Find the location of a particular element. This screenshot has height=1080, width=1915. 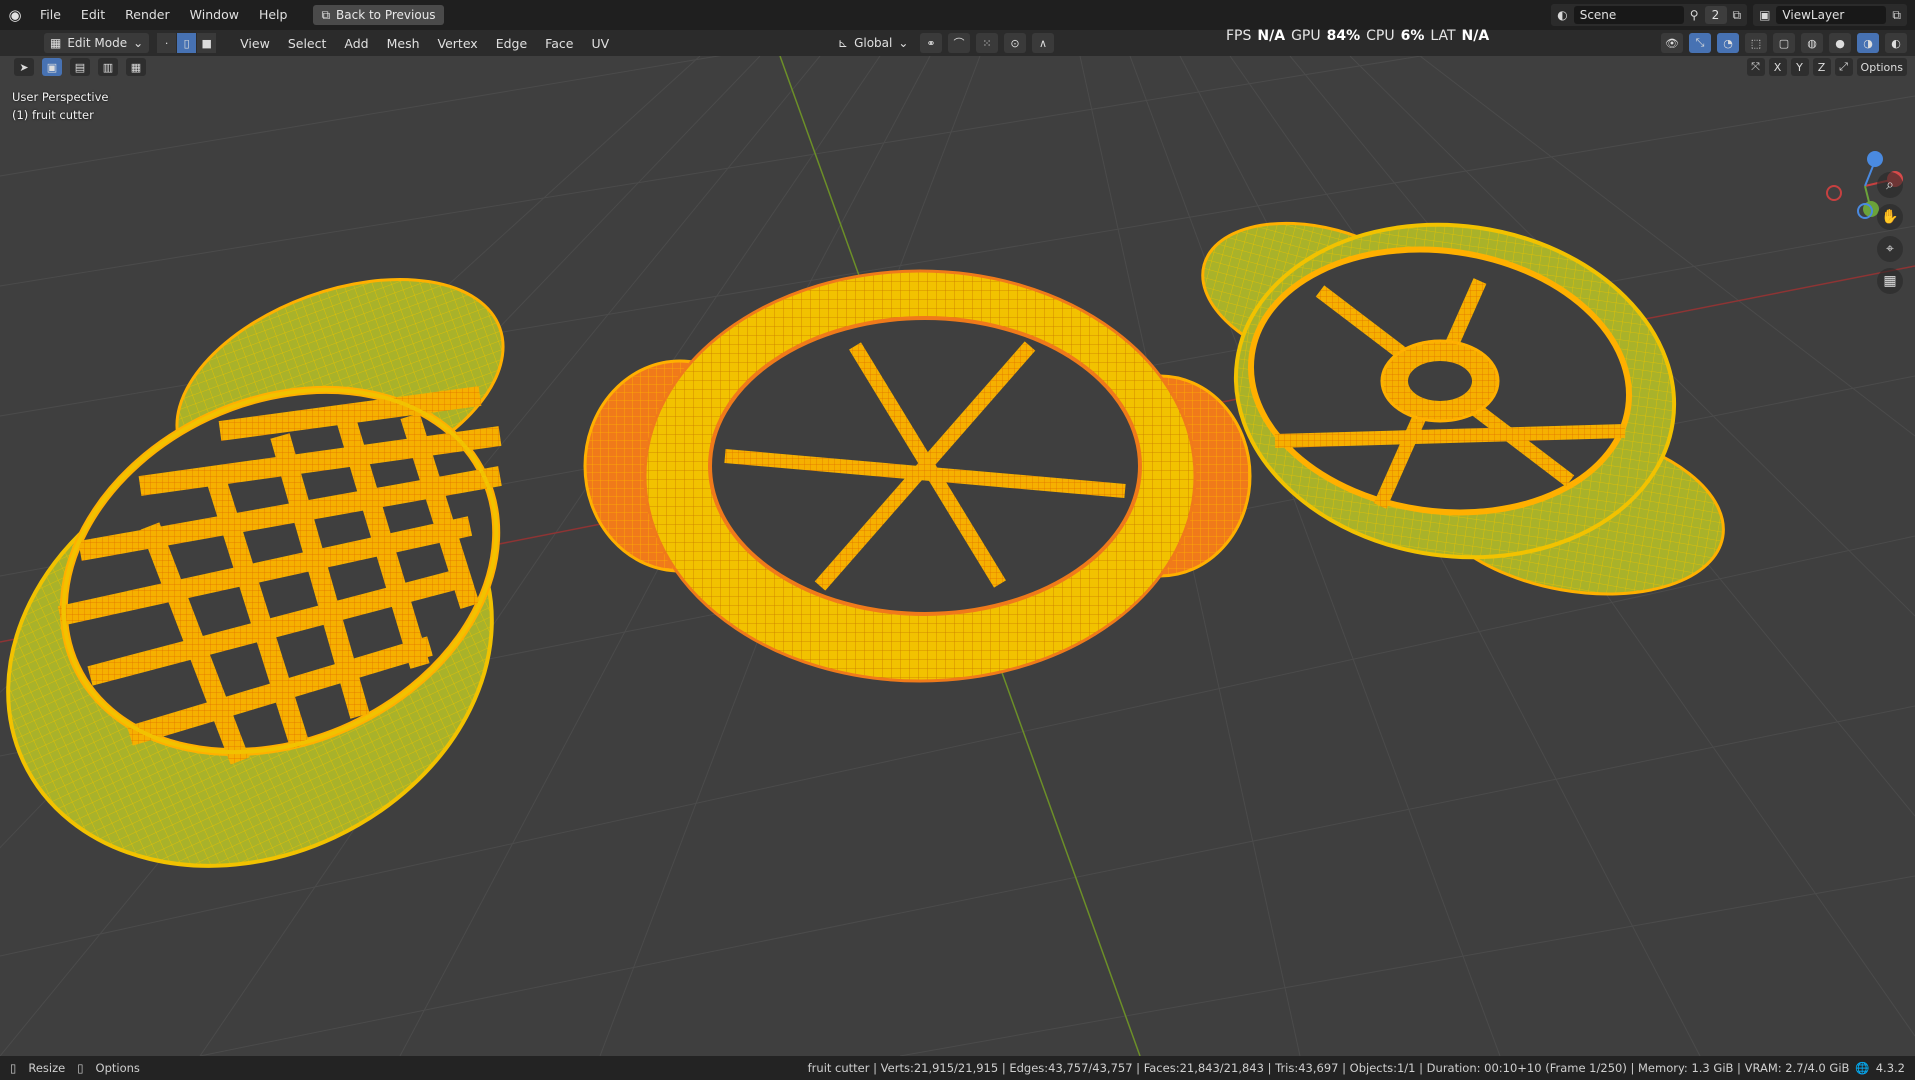

pivot-icon: ⚭ is located at coordinates (931, 43).